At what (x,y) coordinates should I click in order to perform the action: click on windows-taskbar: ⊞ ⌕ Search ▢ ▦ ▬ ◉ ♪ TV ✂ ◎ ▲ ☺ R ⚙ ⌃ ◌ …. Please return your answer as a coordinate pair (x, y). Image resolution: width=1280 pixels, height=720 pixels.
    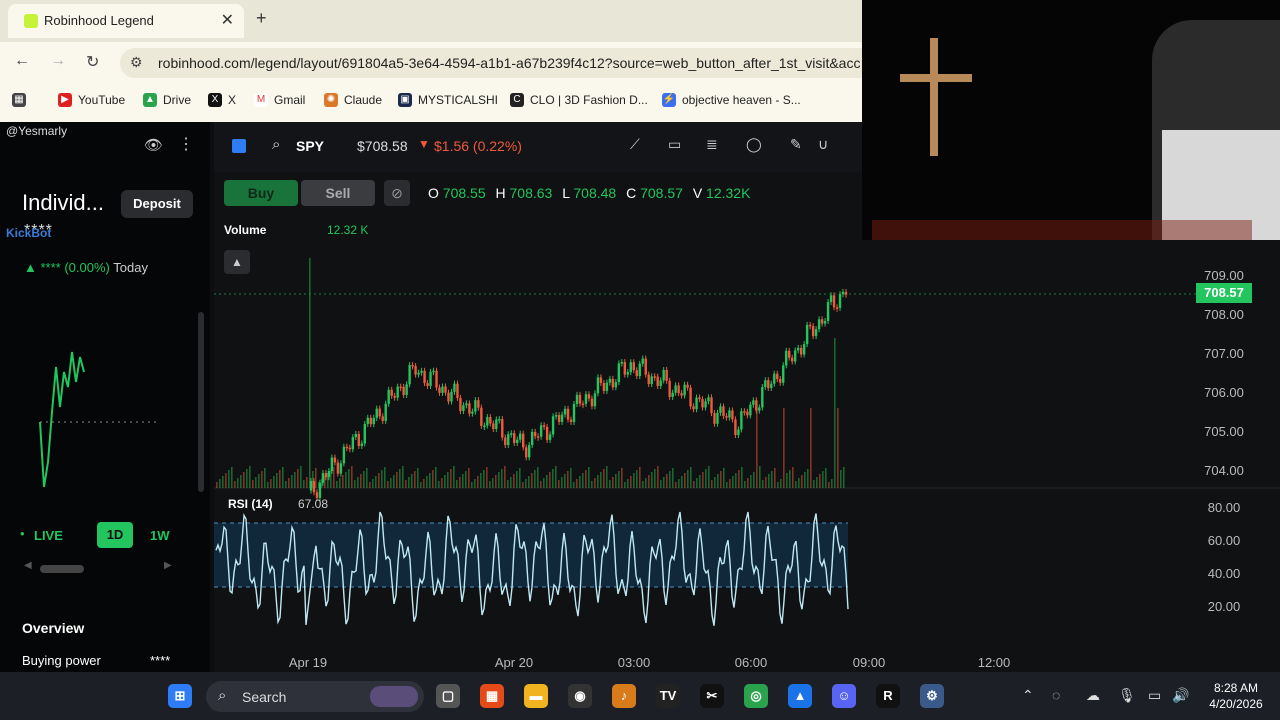
    Looking at the image, I should click on (640, 696).